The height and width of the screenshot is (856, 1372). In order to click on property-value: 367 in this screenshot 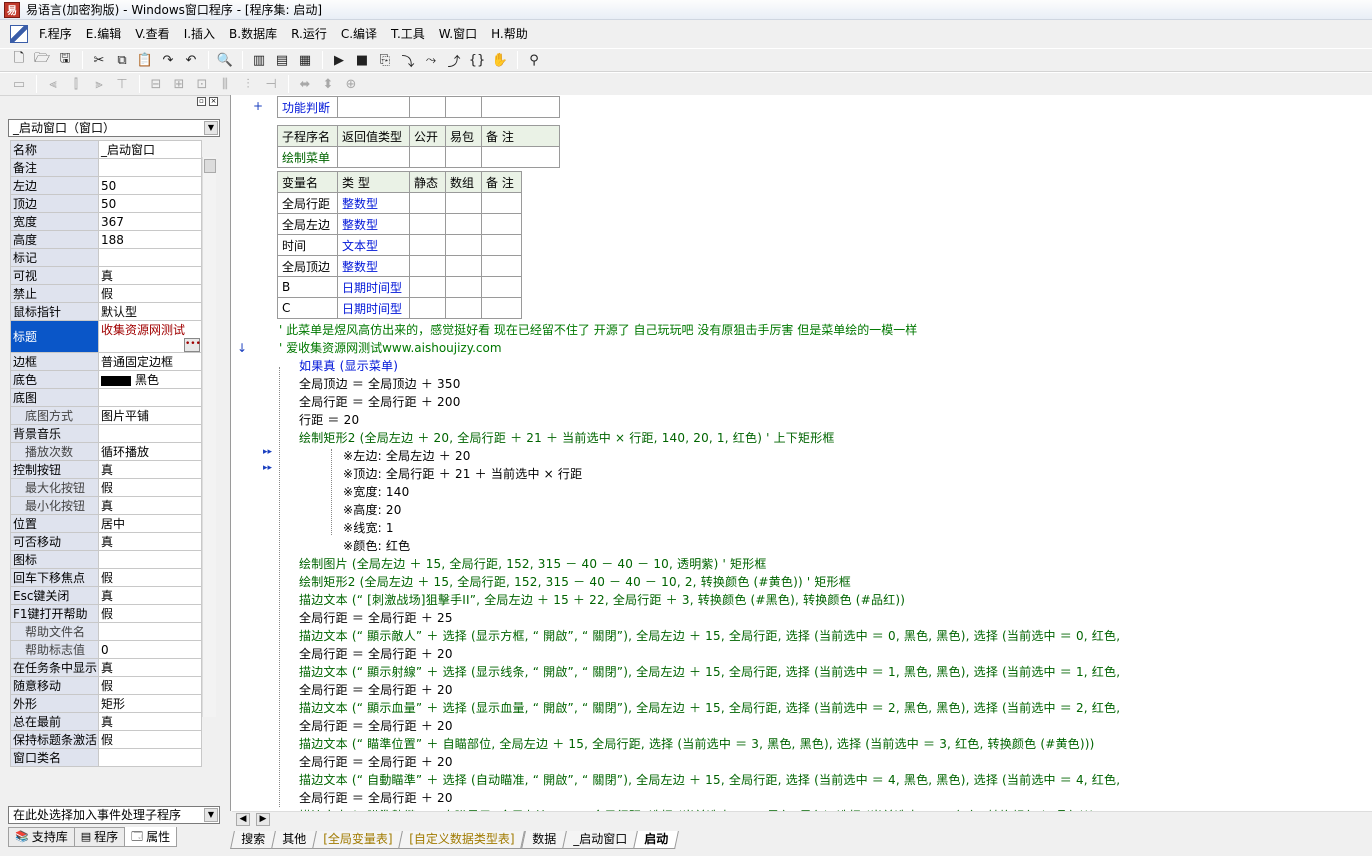, I will do `click(150, 221)`.